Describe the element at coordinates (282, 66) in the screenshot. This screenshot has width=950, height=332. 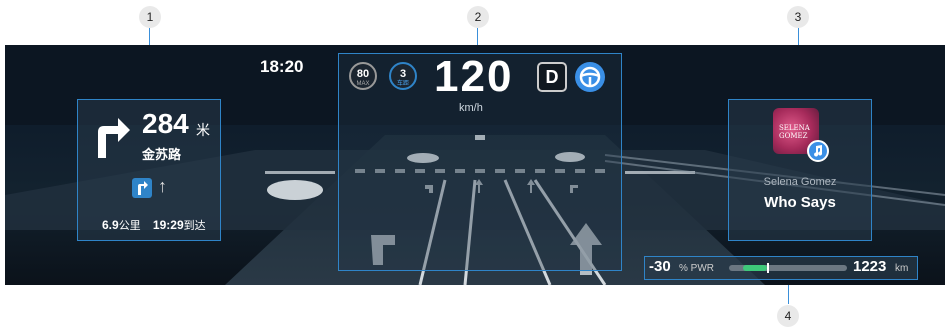
I see `clock: 18:20` at that location.